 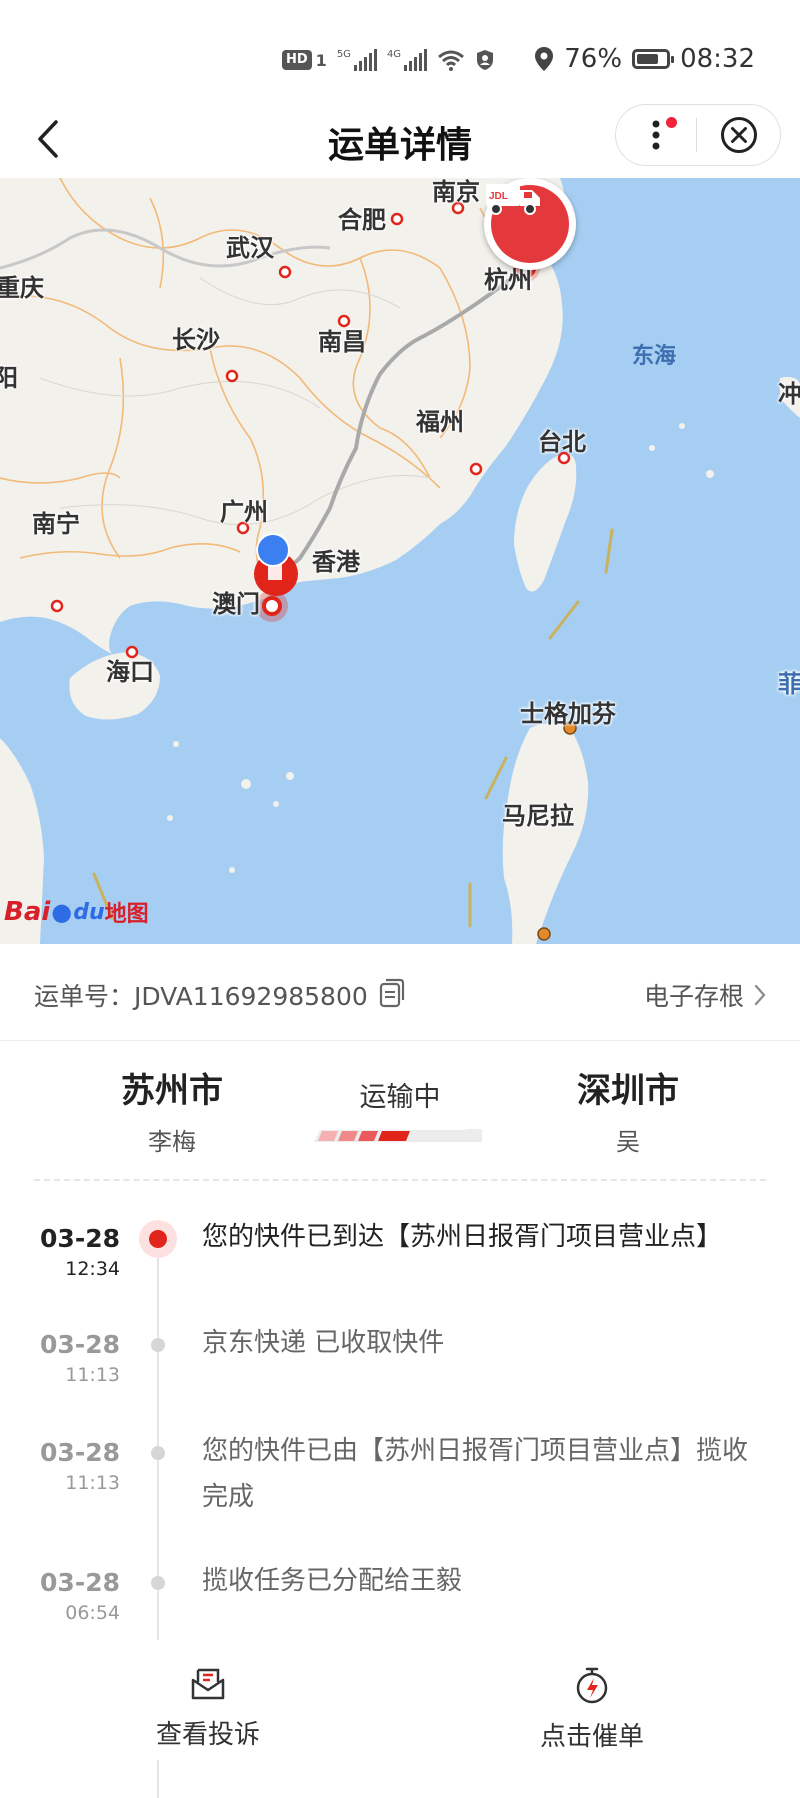 I want to click on map-label-donghai: 东海, so click(x=654, y=356).